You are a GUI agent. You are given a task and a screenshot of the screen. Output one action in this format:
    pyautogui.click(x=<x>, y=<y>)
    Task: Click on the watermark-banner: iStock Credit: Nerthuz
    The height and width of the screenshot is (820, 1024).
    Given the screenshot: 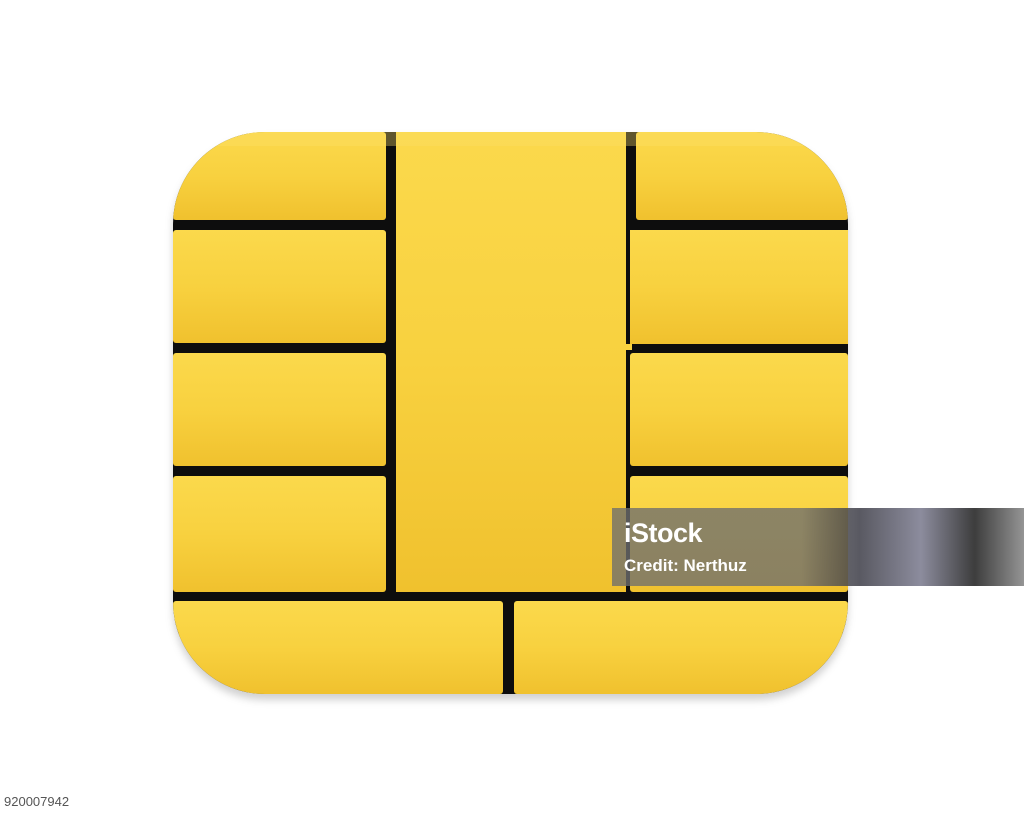 What is the action you would take?
    pyautogui.click(x=818, y=547)
    